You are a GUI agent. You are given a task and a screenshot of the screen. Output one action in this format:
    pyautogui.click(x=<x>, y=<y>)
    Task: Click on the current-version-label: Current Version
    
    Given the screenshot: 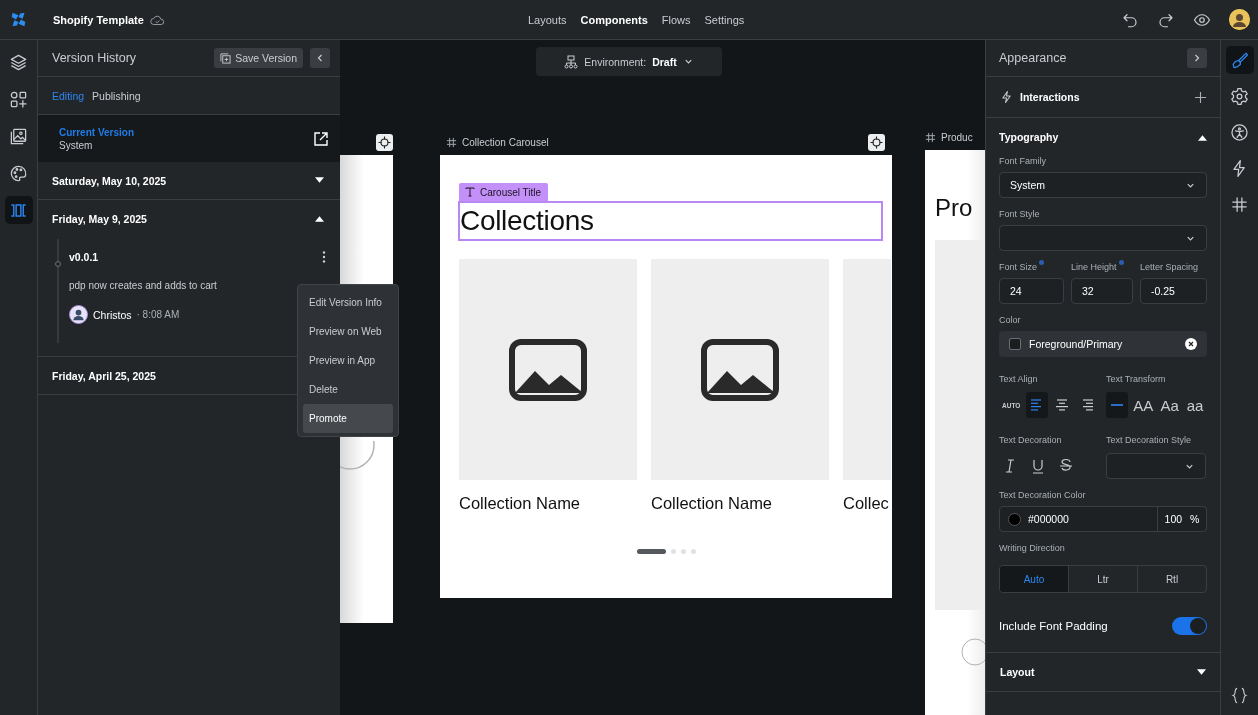 What is the action you would take?
    pyautogui.click(x=97, y=132)
    